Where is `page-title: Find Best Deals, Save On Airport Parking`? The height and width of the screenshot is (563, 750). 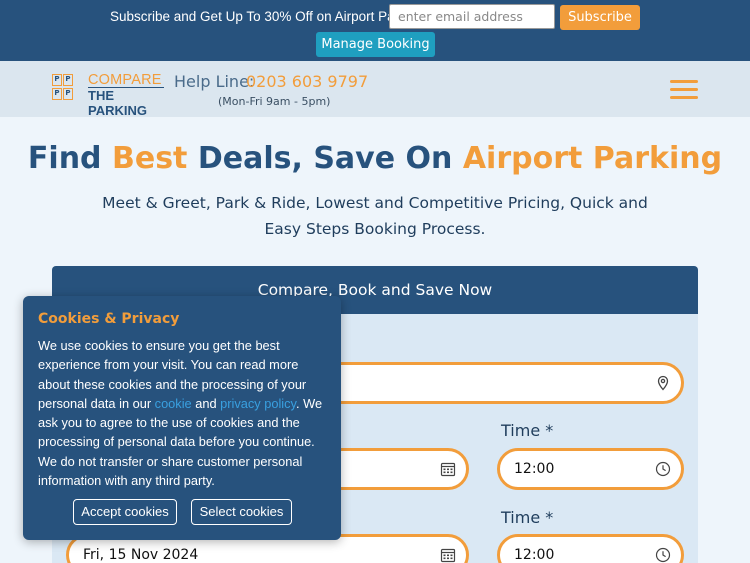 page-title: Find Best Deals, Save On Airport Parking is located at coordinates (375, 158).